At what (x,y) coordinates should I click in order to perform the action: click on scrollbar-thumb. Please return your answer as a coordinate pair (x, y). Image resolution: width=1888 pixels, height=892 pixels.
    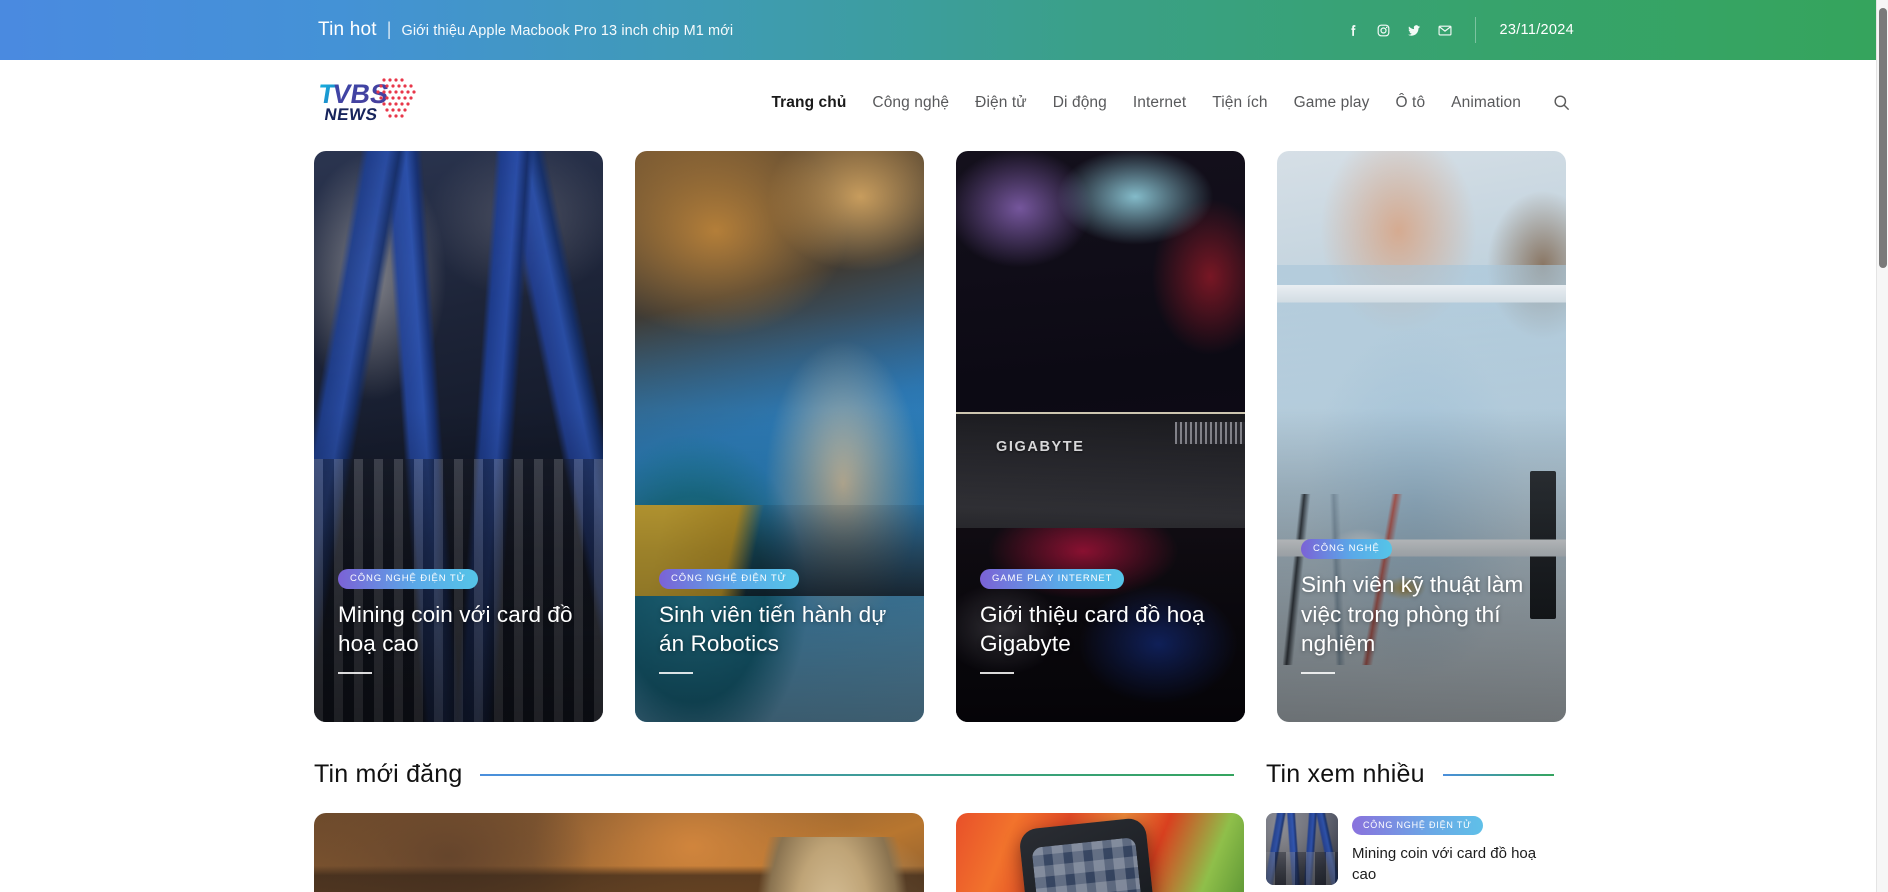
    Looking at the image, I should click on (1883, 138).